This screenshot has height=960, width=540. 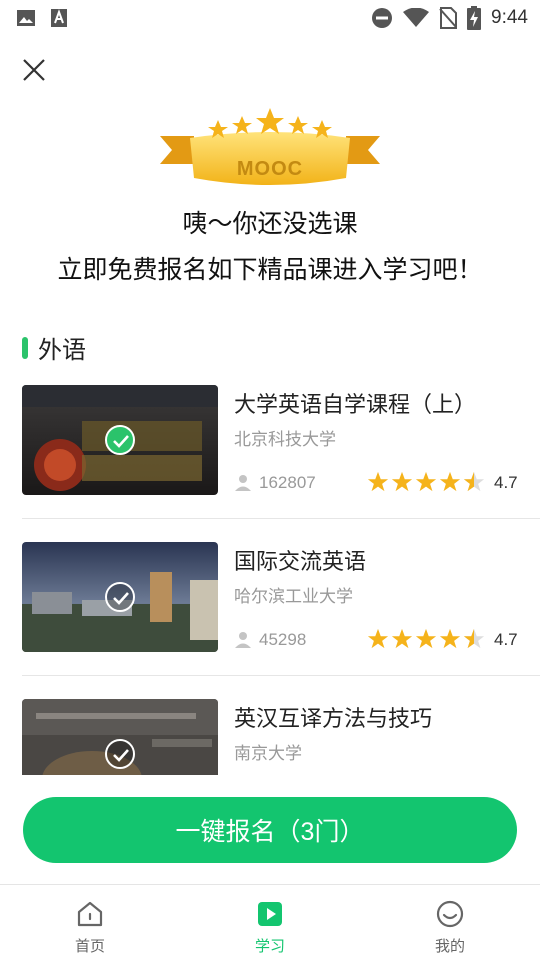 I want to click on ribbon-stars-illustration, so click(x=270, y=146).